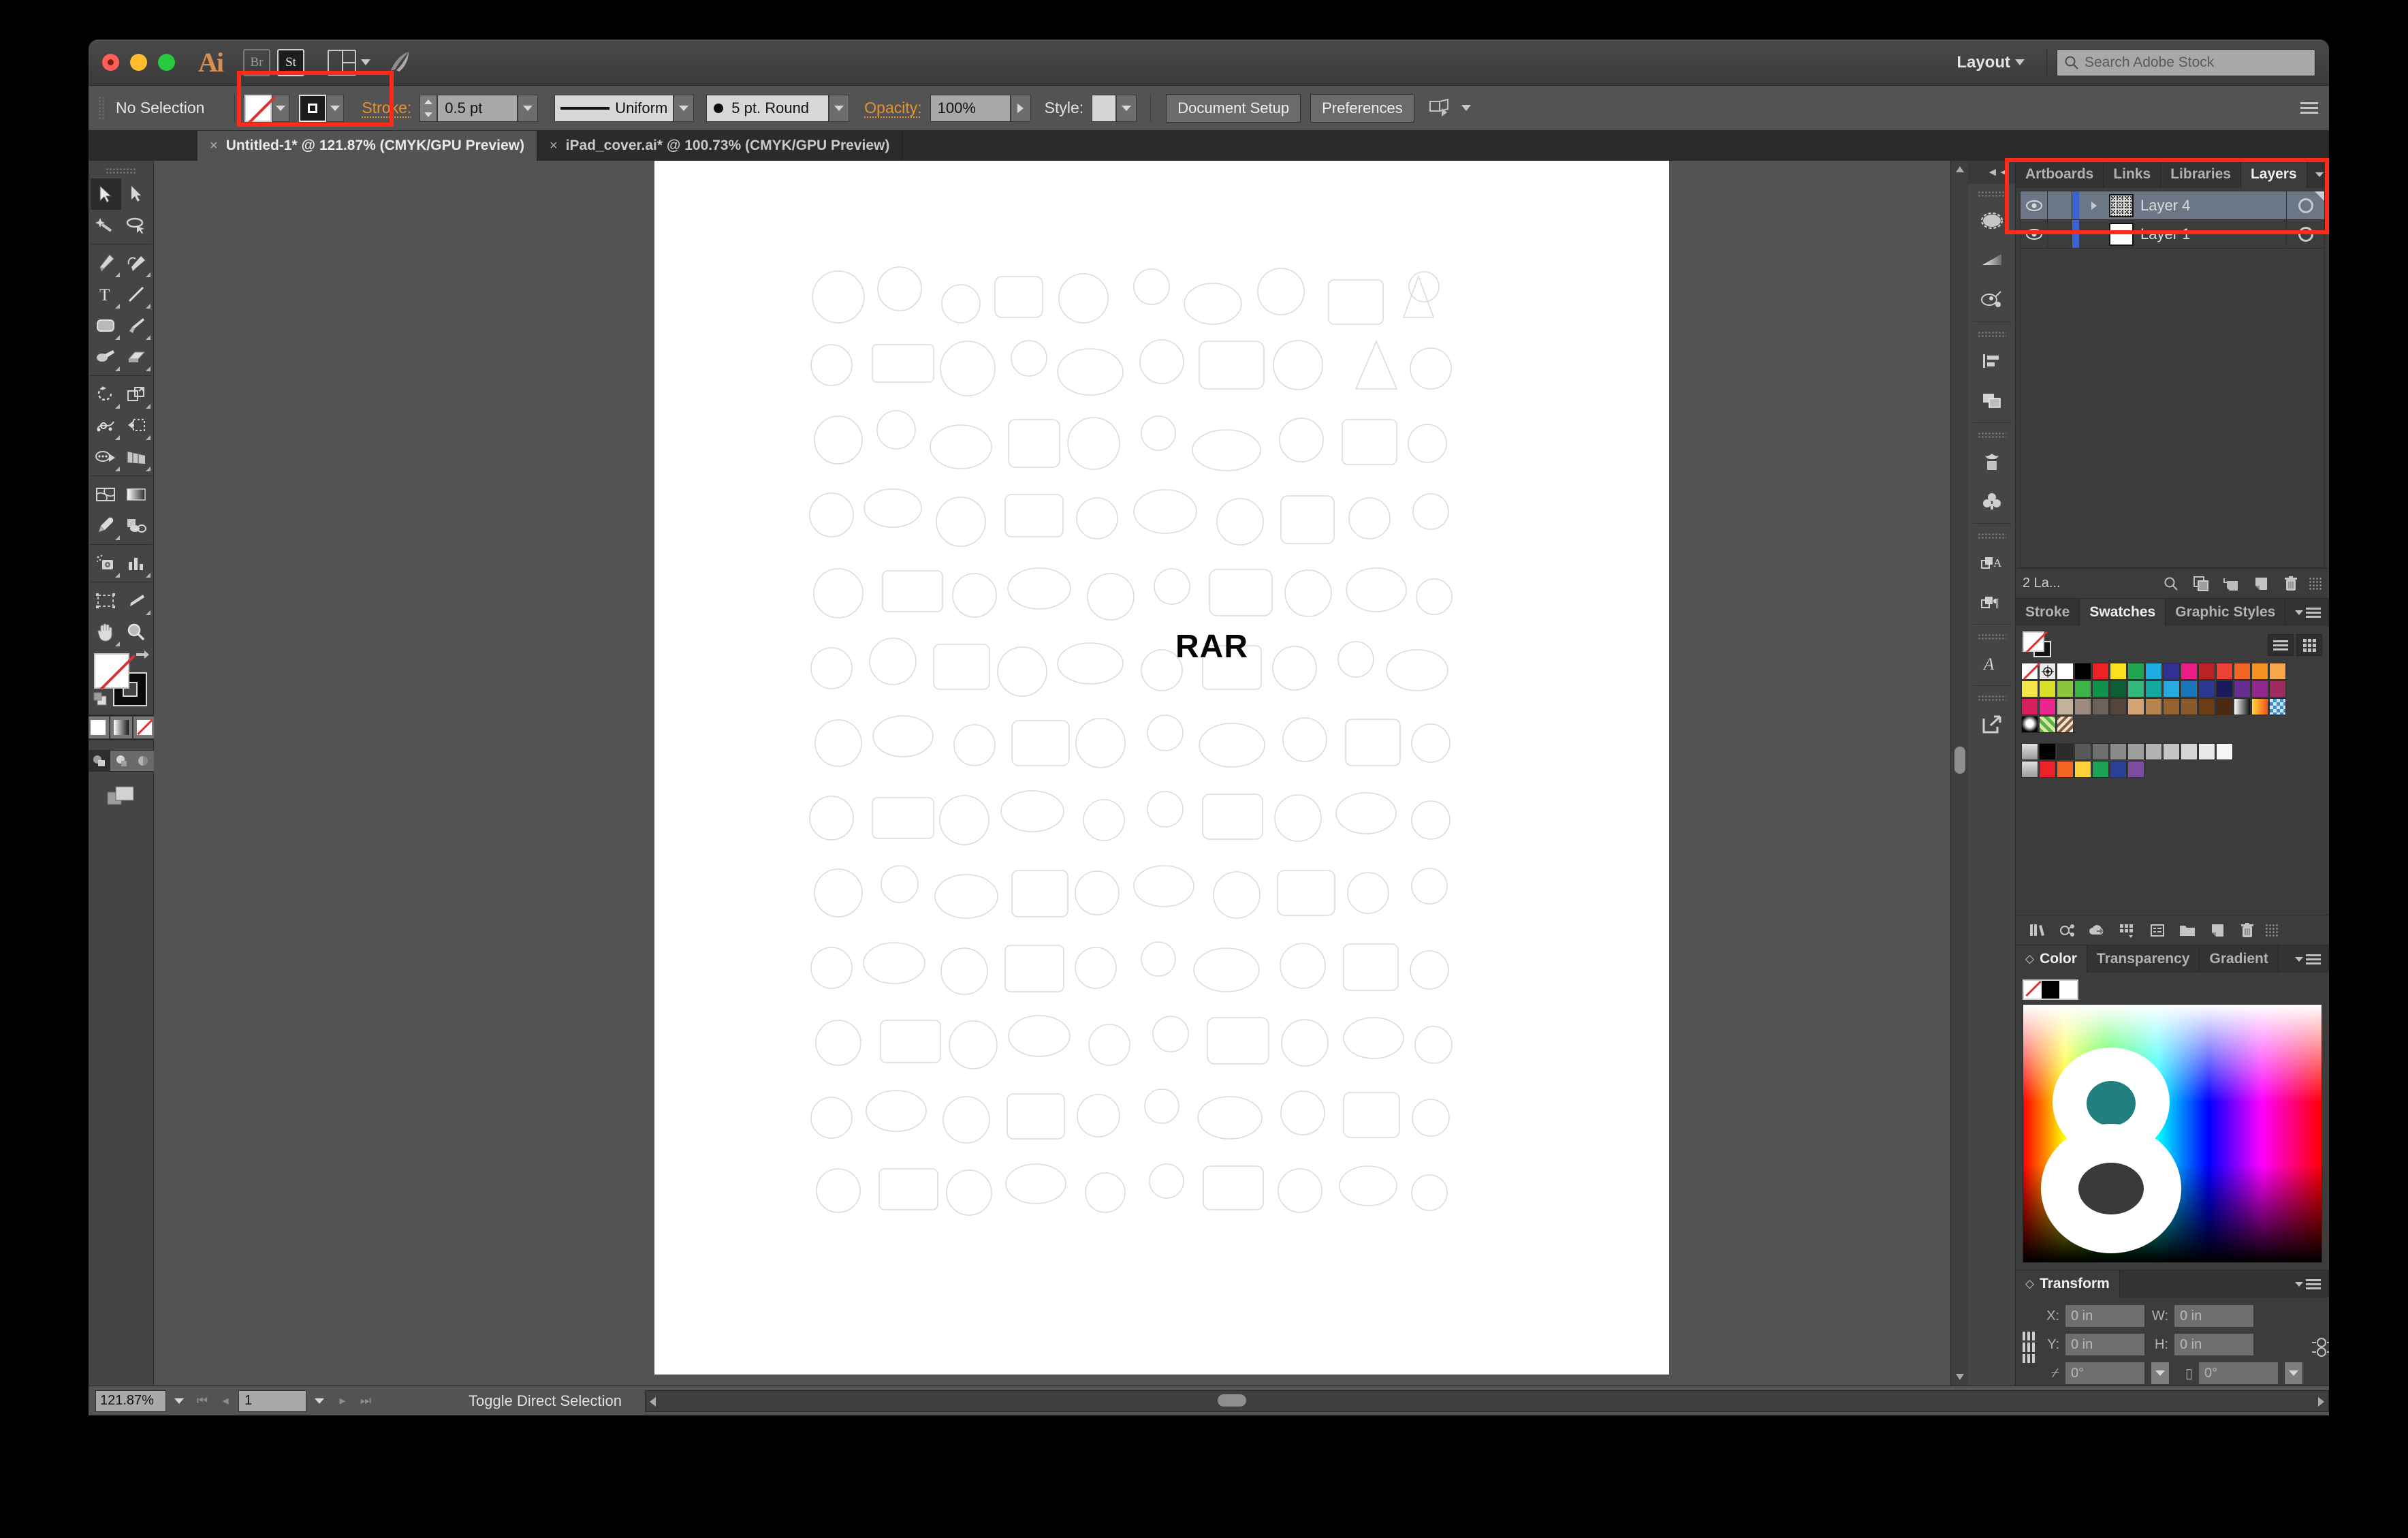 The height and width of the screenshot is (1538, 2408). What do you see at coordinates (2160, 1373) in the screenshot?
I see `rotate-chevron-down-icon` at bounding box center [2160, 1373].